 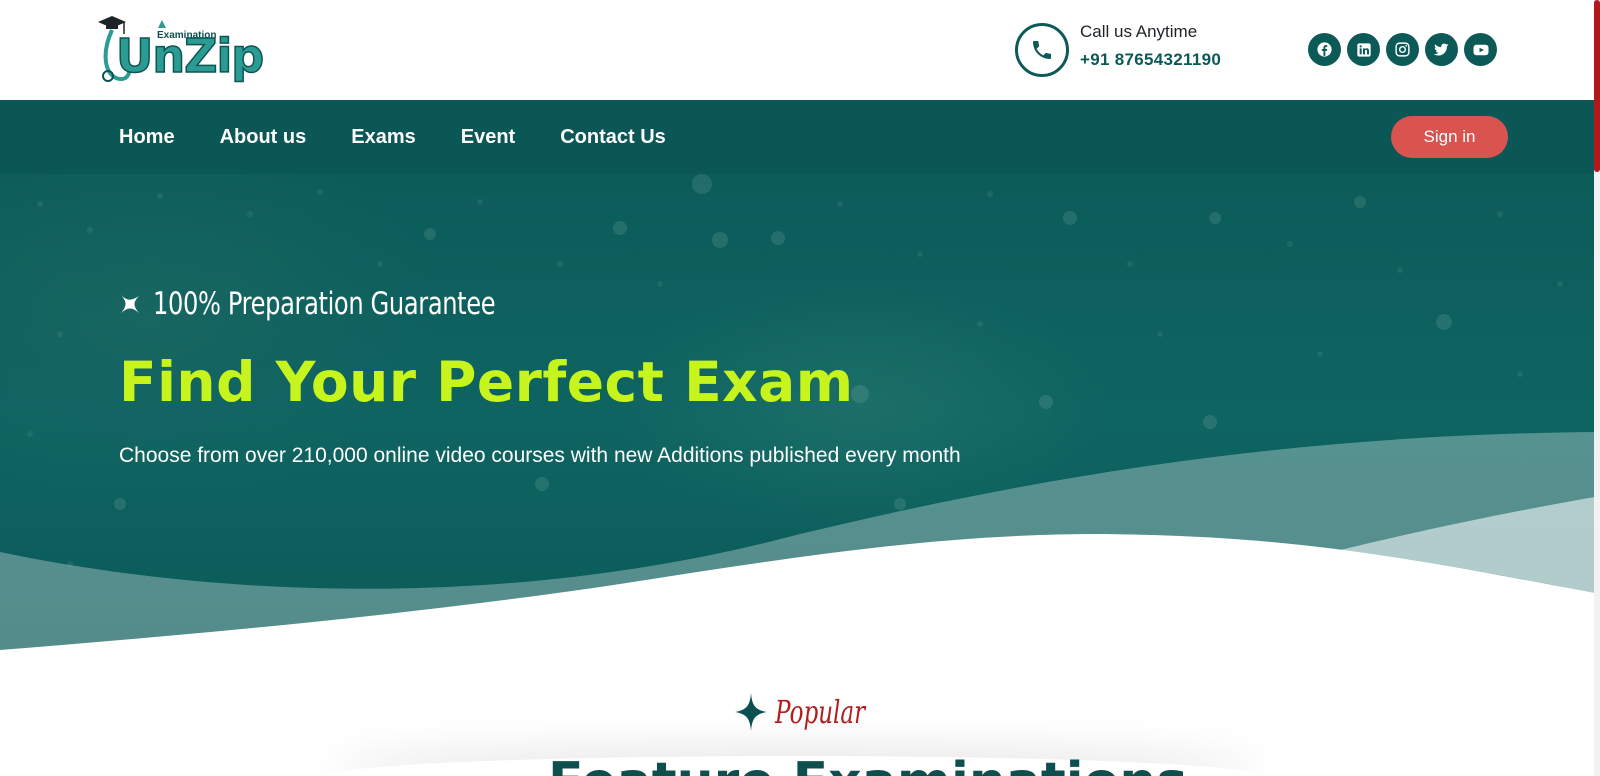 I want to click on nav-home: Home, so click(x=147, y=137).